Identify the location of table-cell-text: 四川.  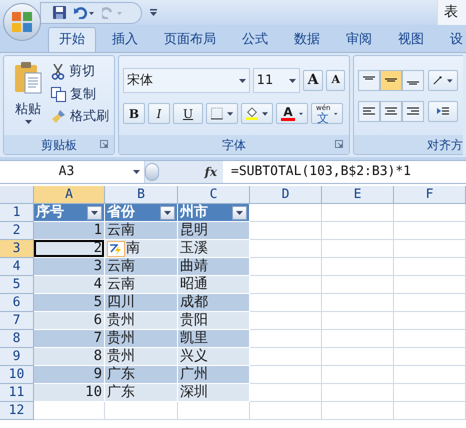
(121, 302).